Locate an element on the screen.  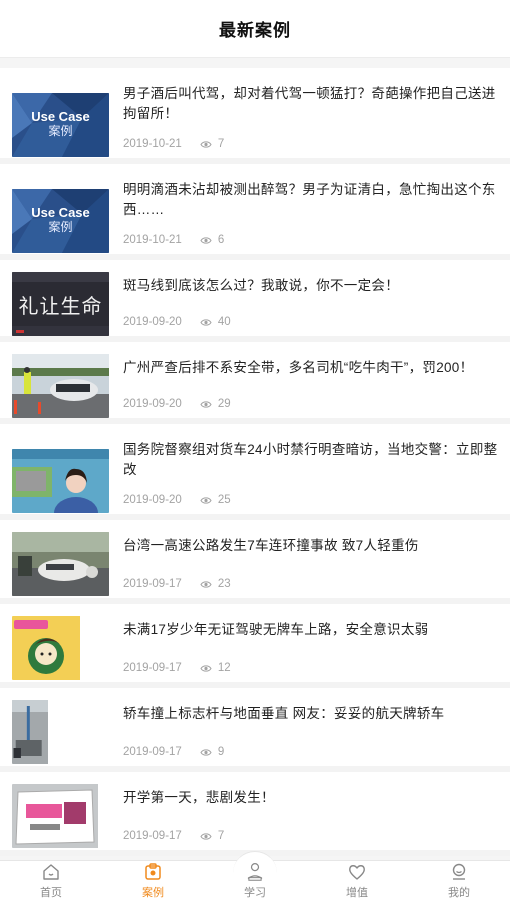
article-meta: 2019-09-20 25 is located at coordinates (177, 500).